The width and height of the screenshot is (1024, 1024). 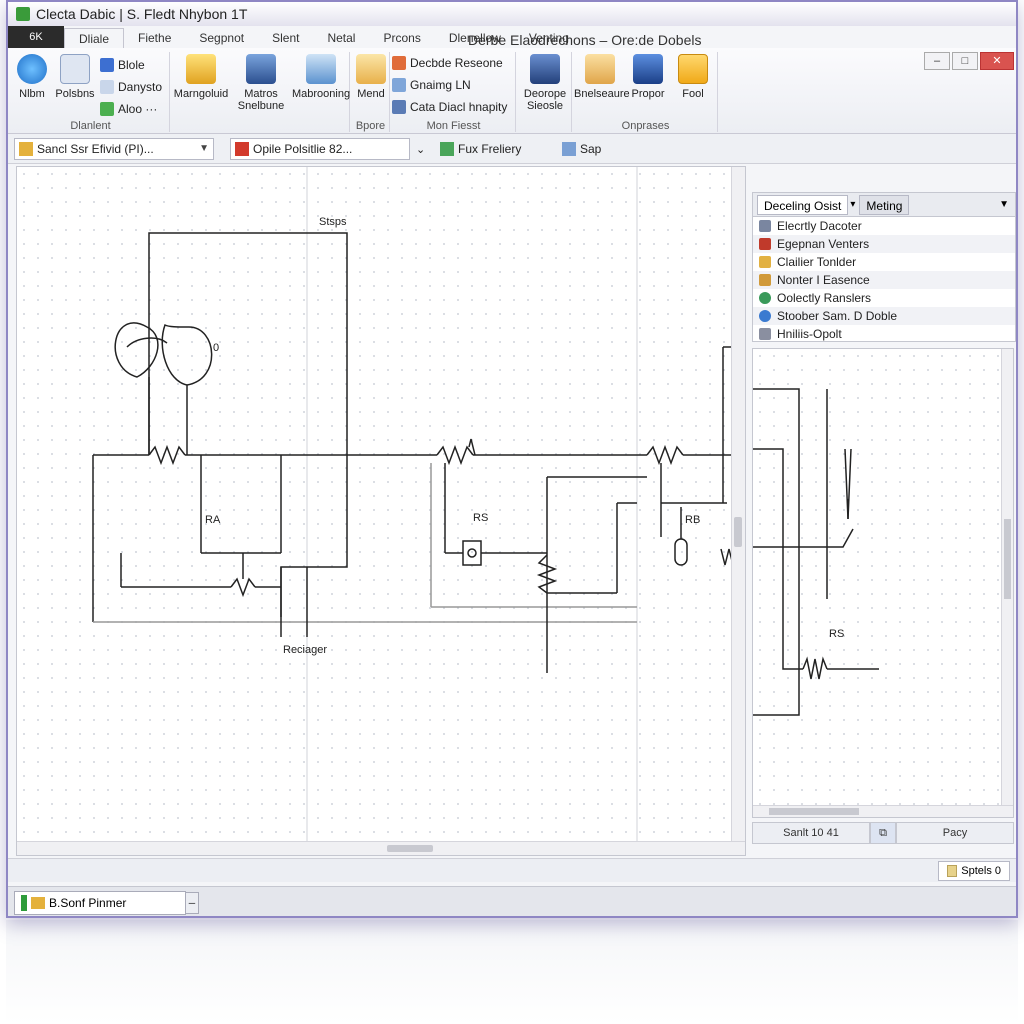 What do you see at coordinates (447, 149) in the screenshot?
I see `recycle-icon` at bounding box center [447, 149].